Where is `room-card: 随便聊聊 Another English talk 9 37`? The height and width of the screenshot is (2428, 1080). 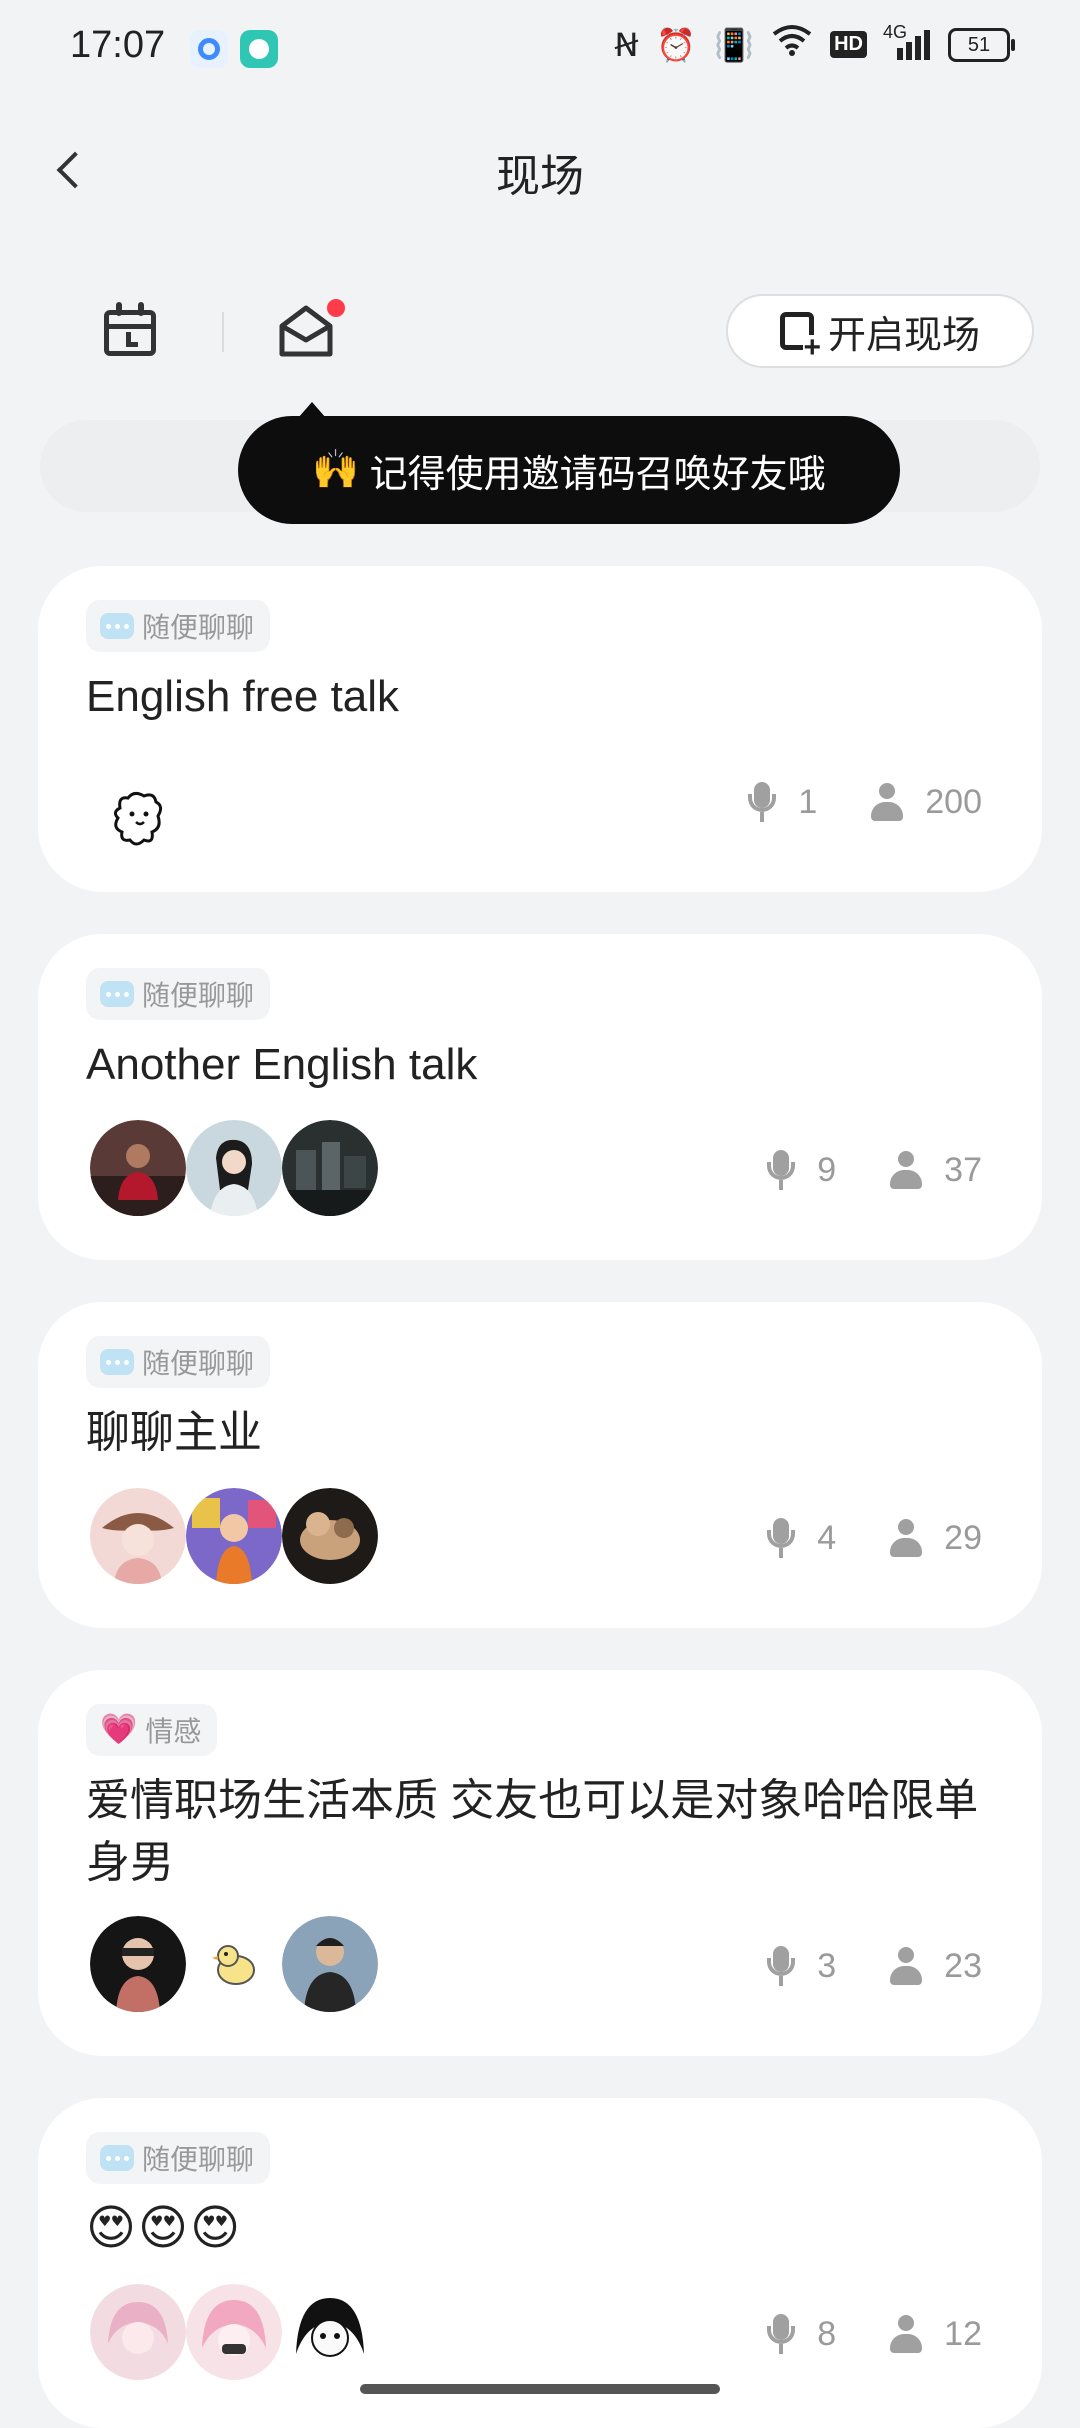
room-card: 随便聊聊 Another English talk 9 37 is located at coordinates (540, 1097).